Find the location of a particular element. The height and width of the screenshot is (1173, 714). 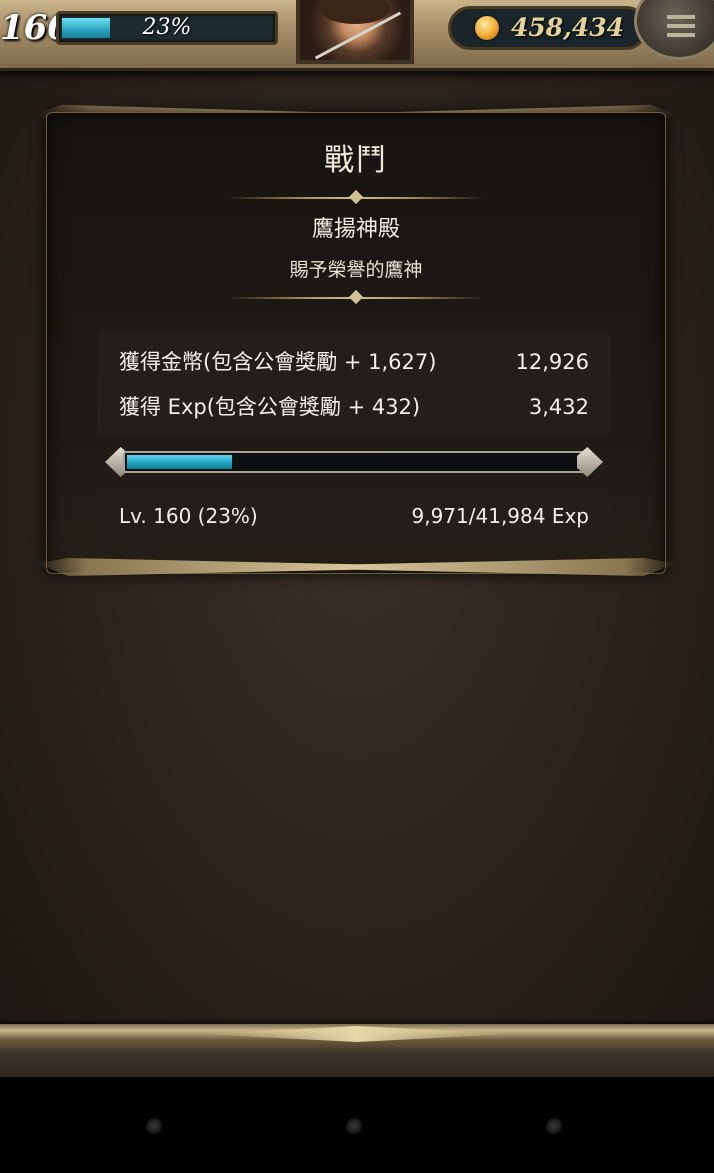

top-status-bar: 160 23% 458,434 is located at coordinates (357, 39).